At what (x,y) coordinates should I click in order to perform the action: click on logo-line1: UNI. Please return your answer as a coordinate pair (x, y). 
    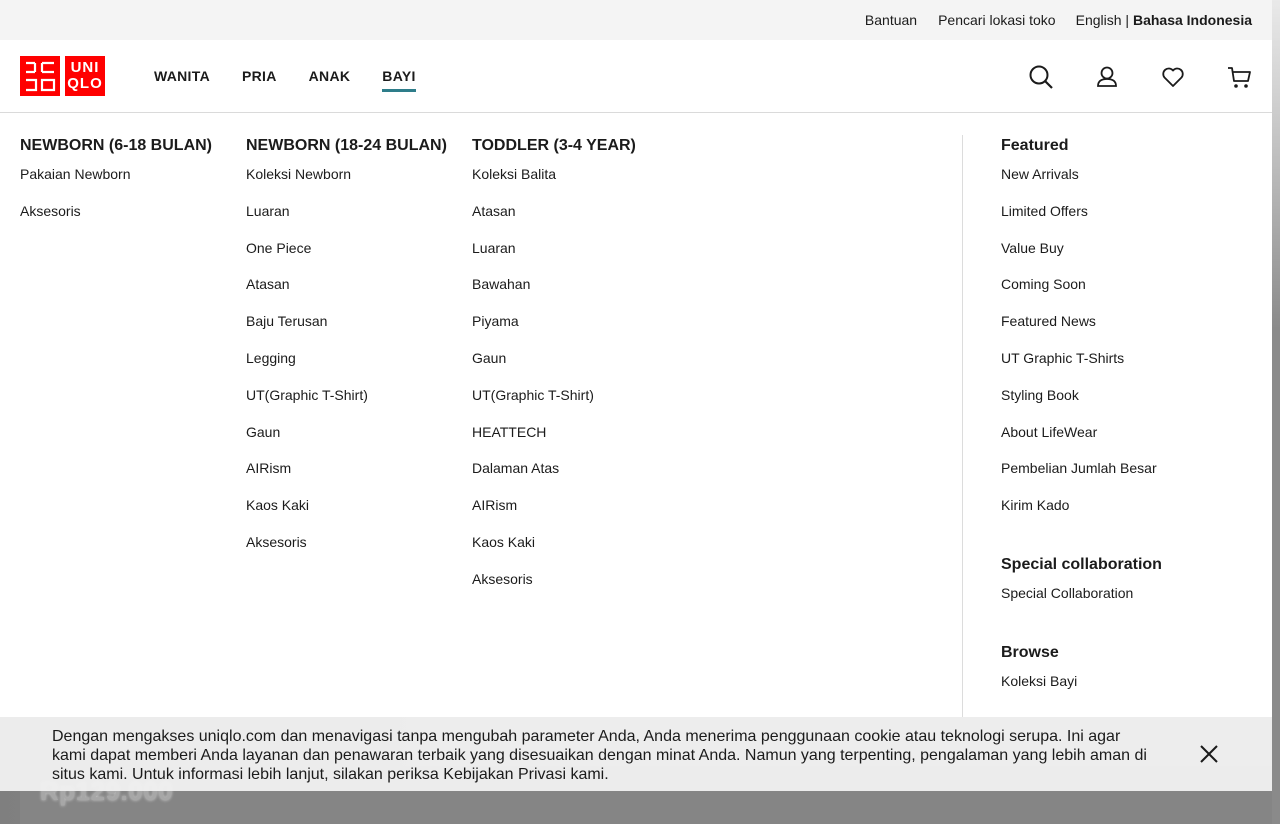
    Looking at the image, I should click on (85, 67).